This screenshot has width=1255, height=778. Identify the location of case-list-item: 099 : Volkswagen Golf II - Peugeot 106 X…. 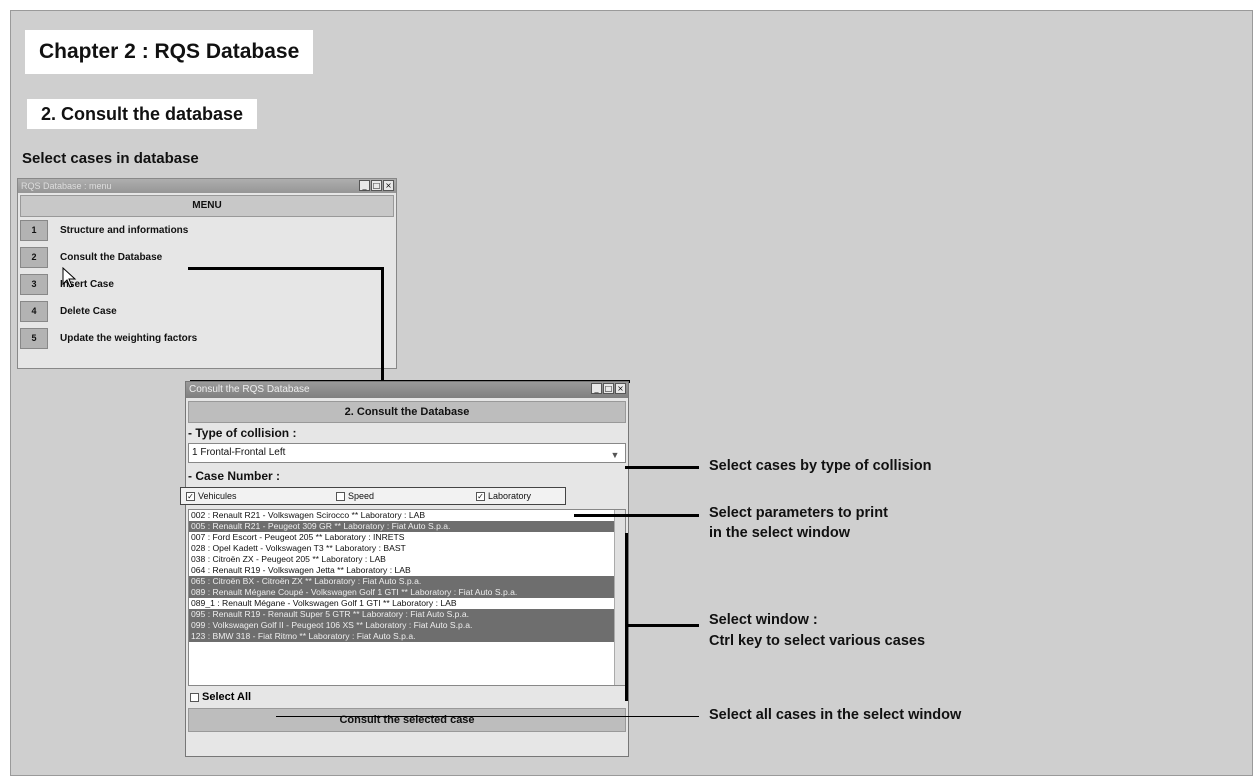
(407, 625).